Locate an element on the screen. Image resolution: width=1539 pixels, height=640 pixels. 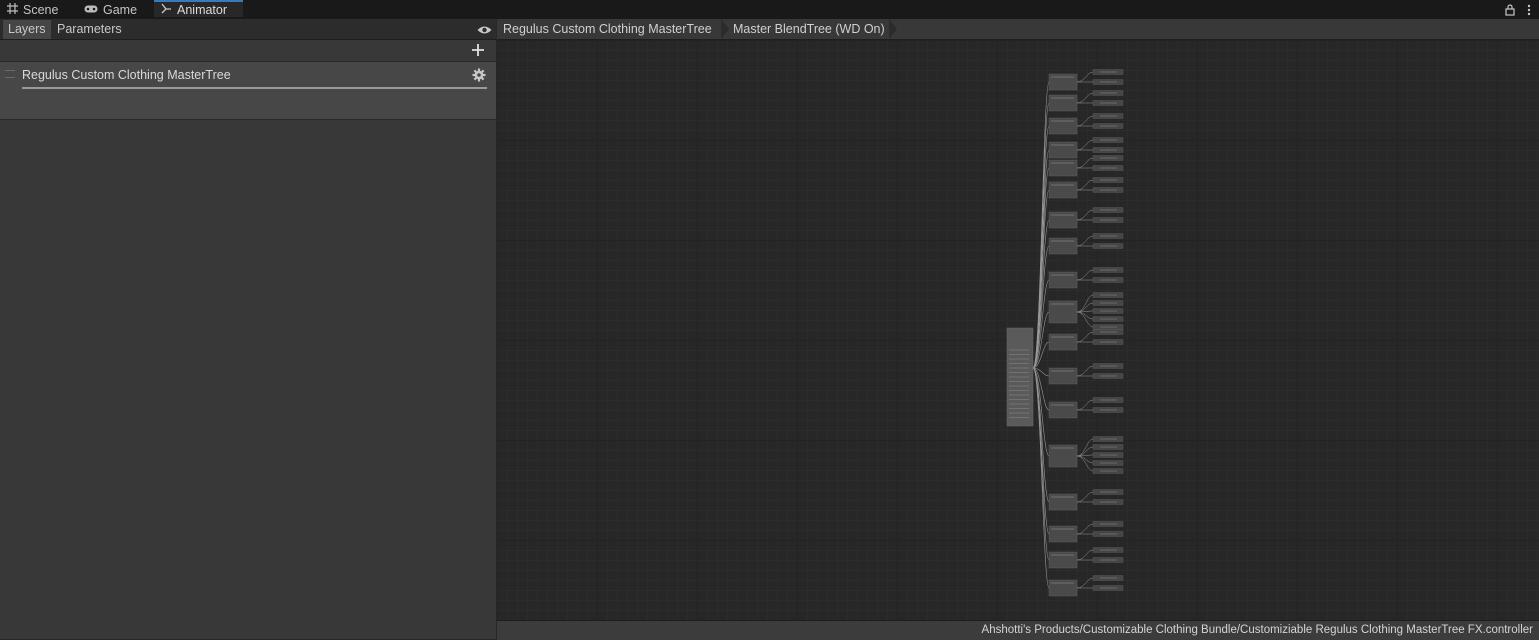
panel-tab-bar: Layers Parameters is located at coordinates (248, 29).